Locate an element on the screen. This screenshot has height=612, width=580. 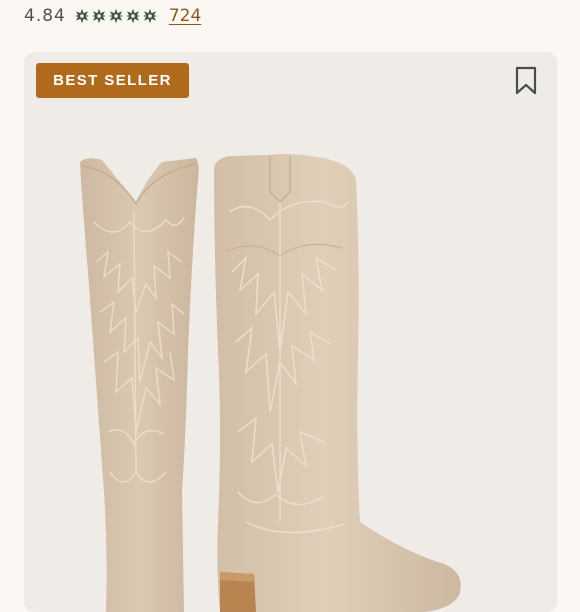
star-rating is located at coordinates (116, 16).